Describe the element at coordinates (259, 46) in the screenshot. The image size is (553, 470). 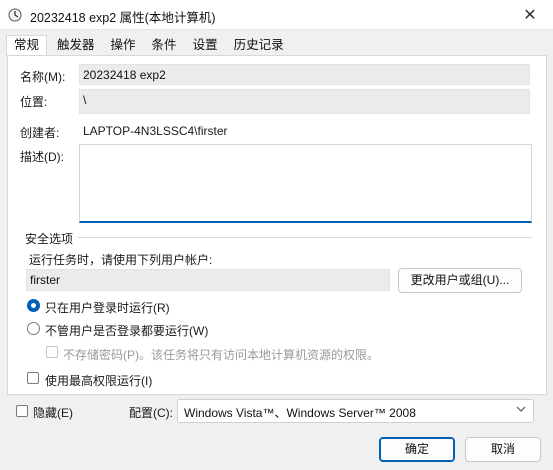
I see `tab-history: 历史记录` at that location.